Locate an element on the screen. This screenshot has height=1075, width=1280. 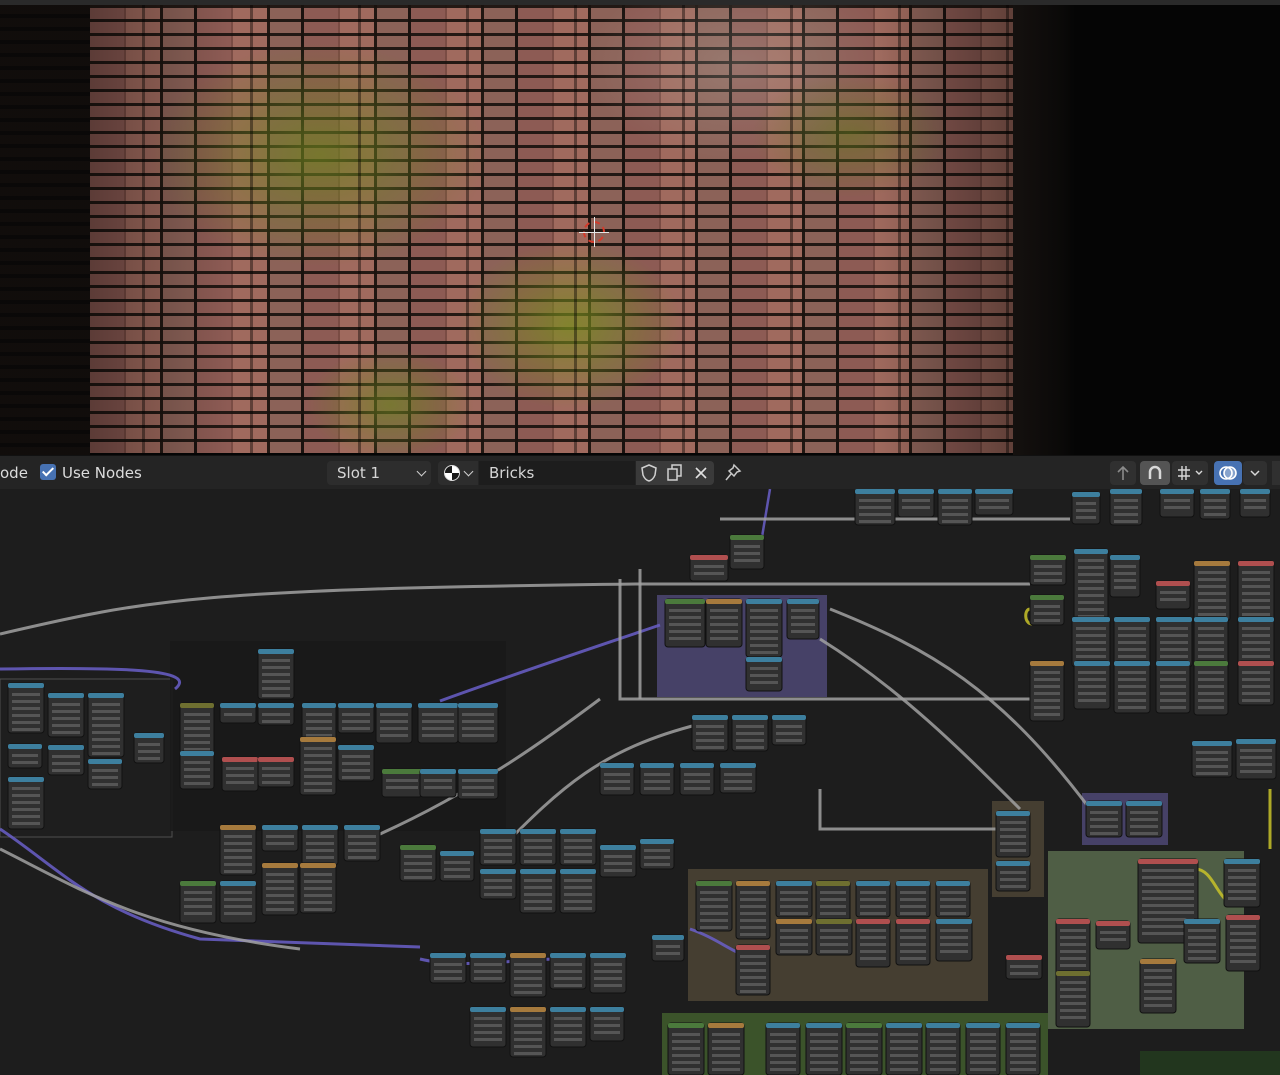
snap-toggle-button is located at coordinates (1155, 473).